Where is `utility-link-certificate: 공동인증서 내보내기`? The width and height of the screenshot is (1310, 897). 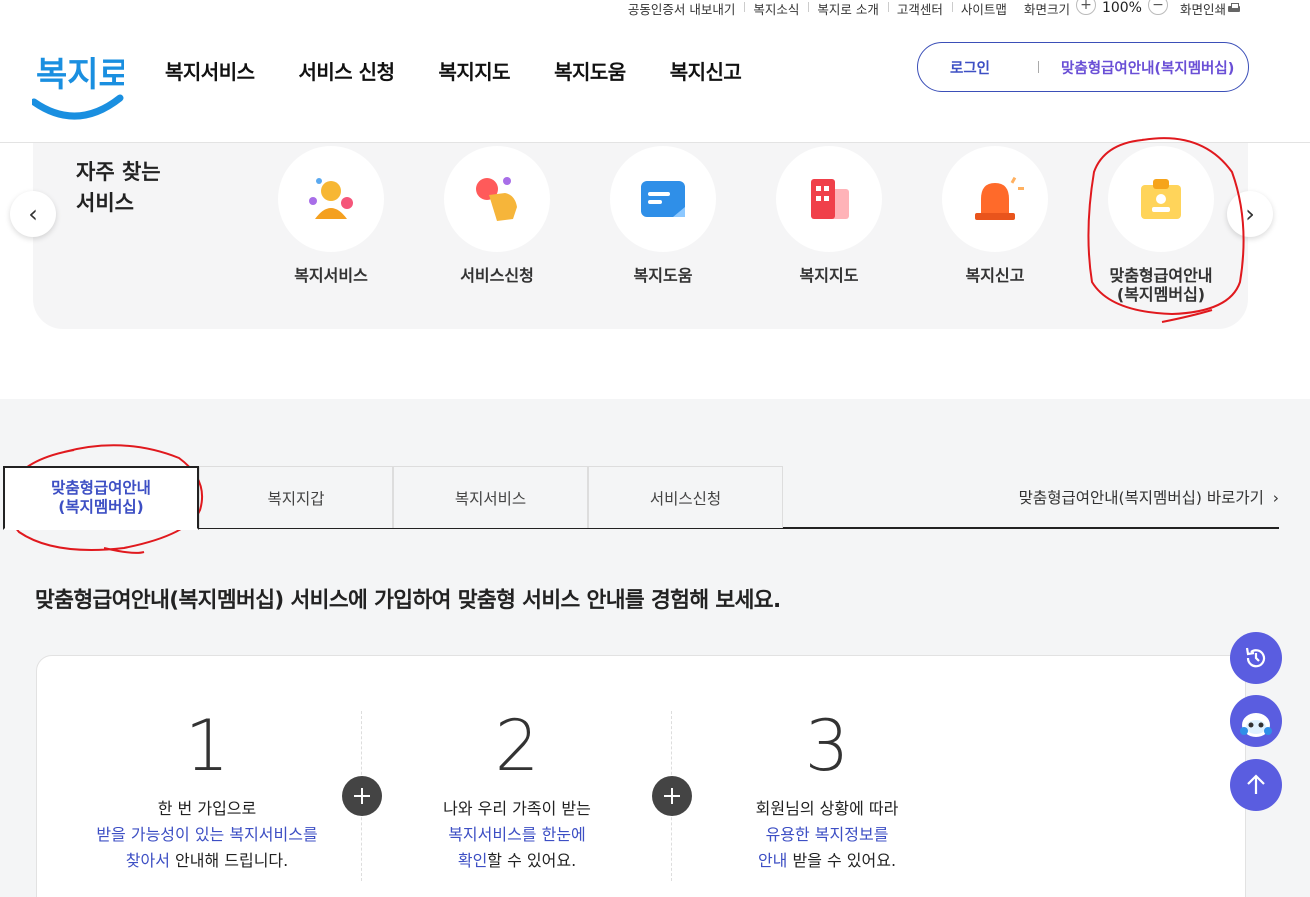
utility-link-certificate: 공동인증서 내보내기 is located at coordinates (681, 9).